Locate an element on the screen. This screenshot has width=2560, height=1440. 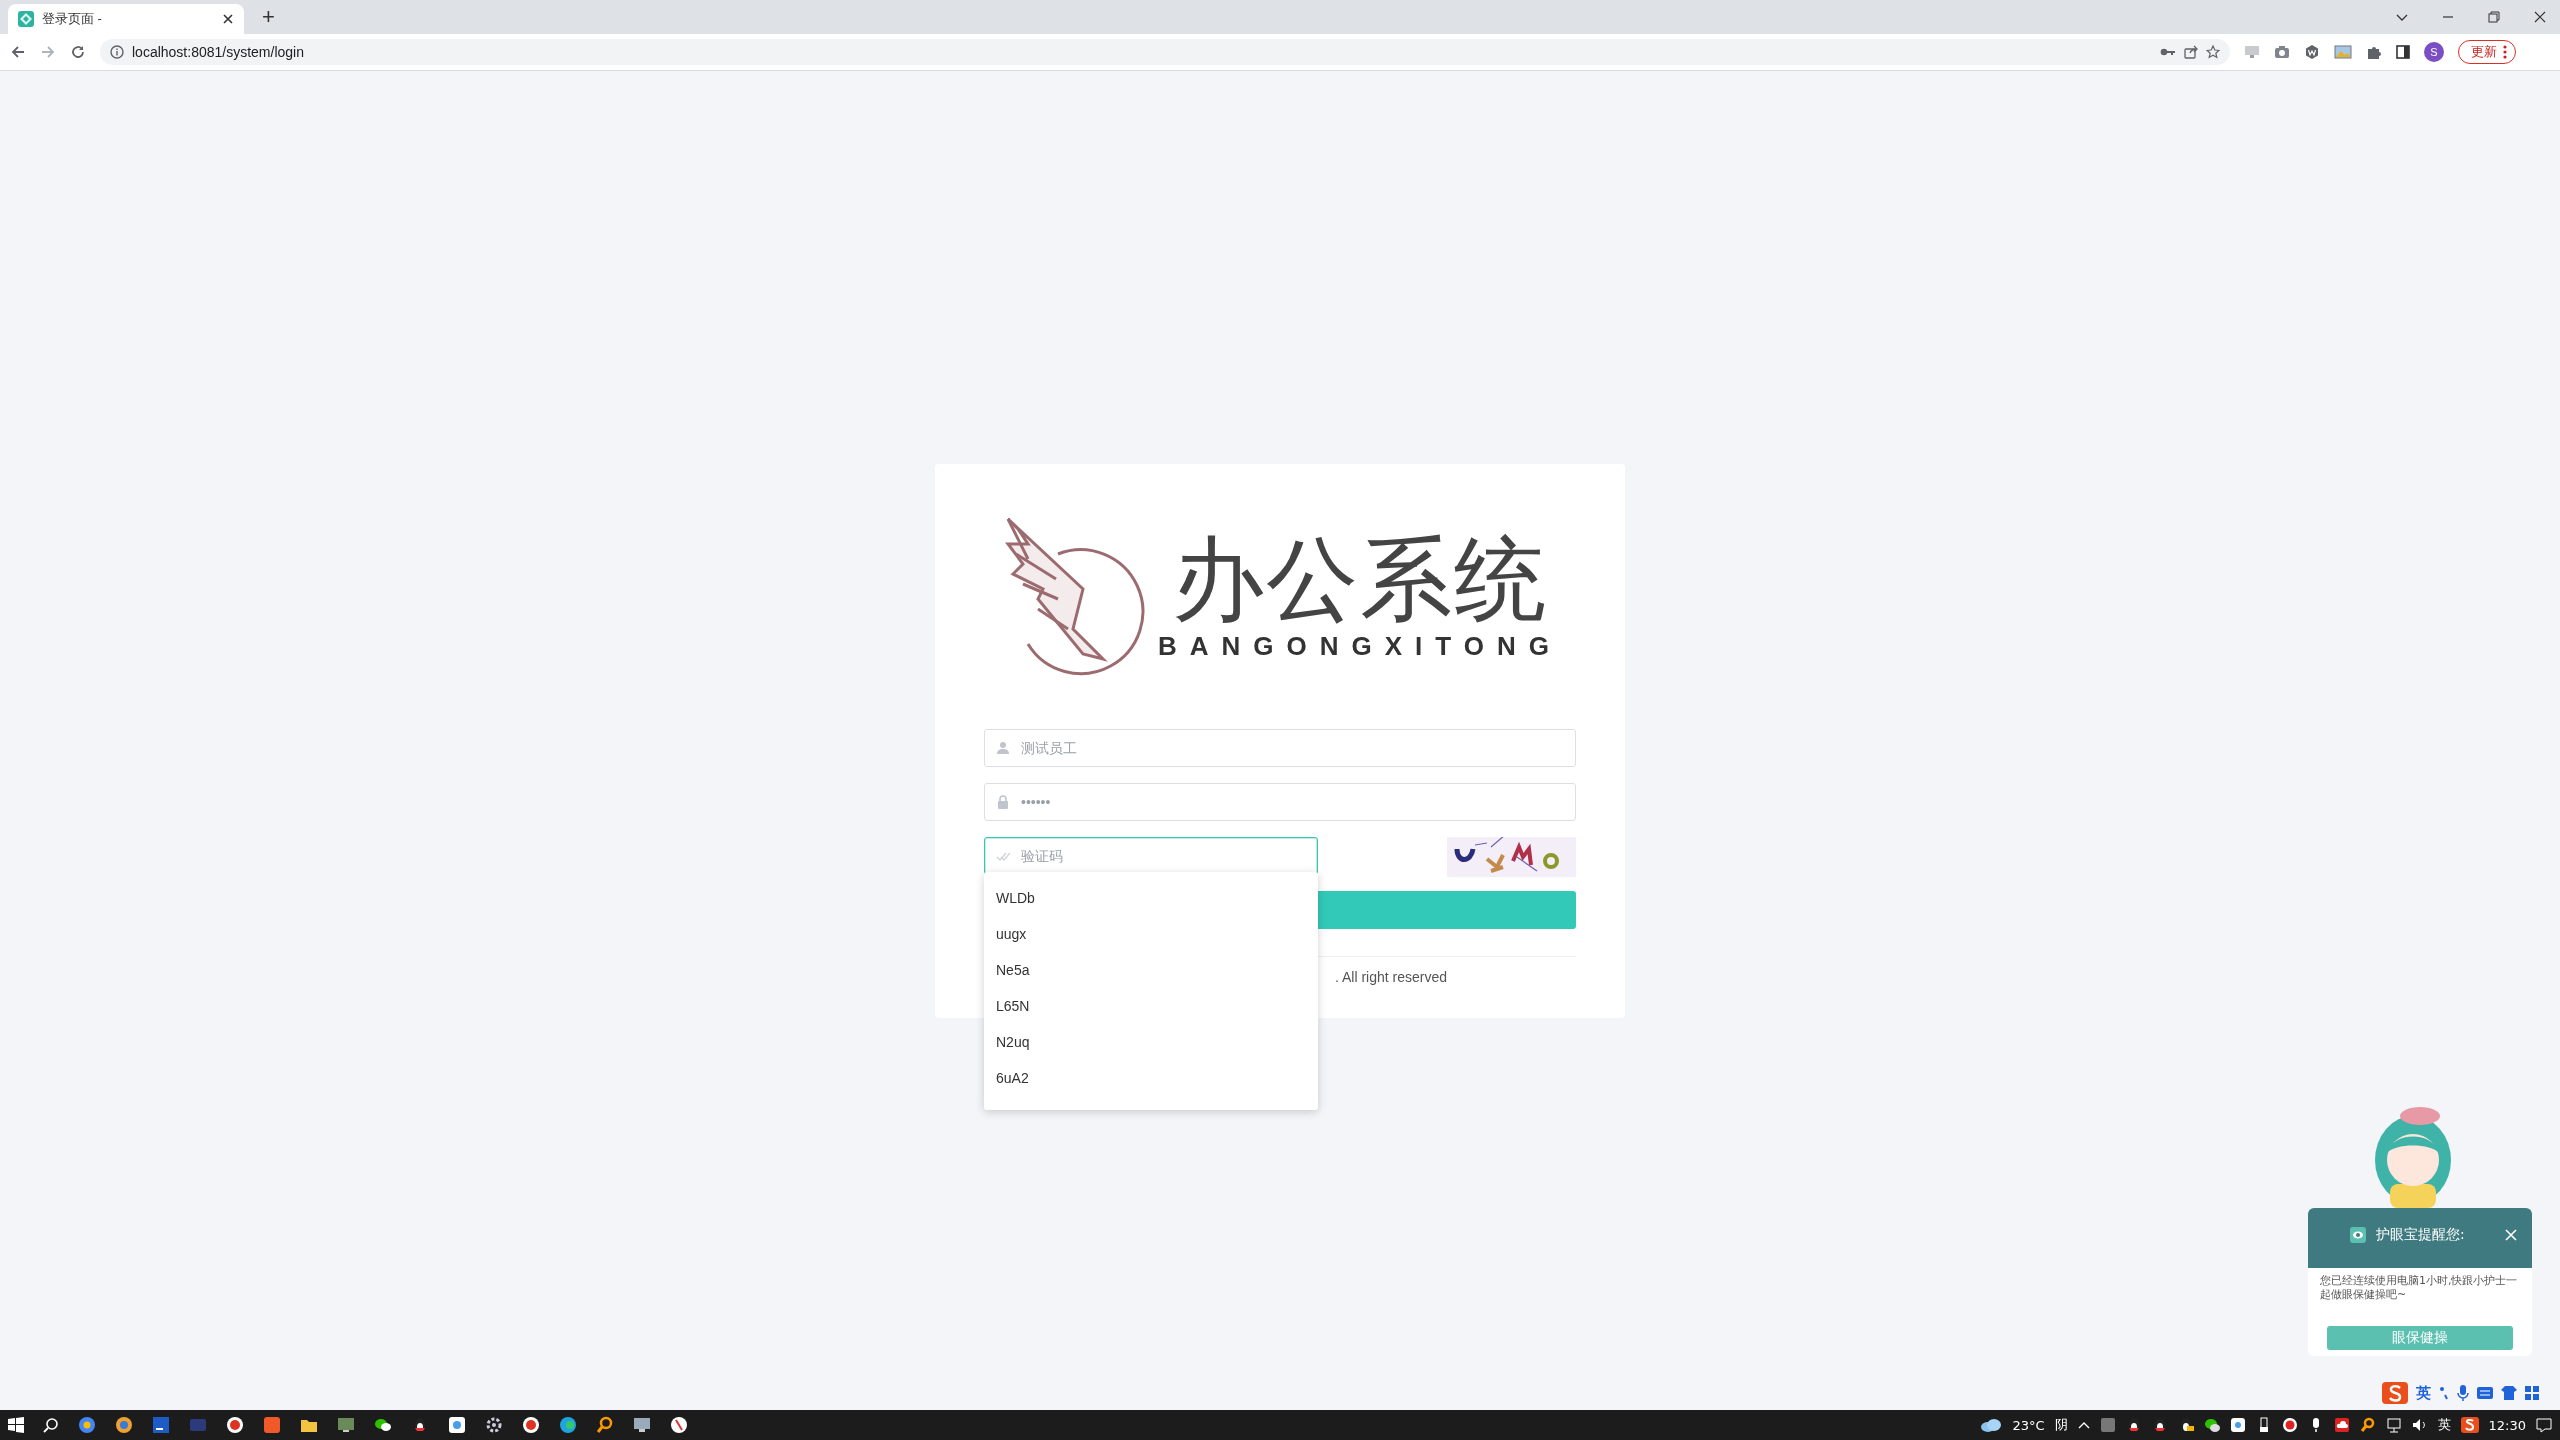
eye-icon is located at coordinates (2358, 1235).